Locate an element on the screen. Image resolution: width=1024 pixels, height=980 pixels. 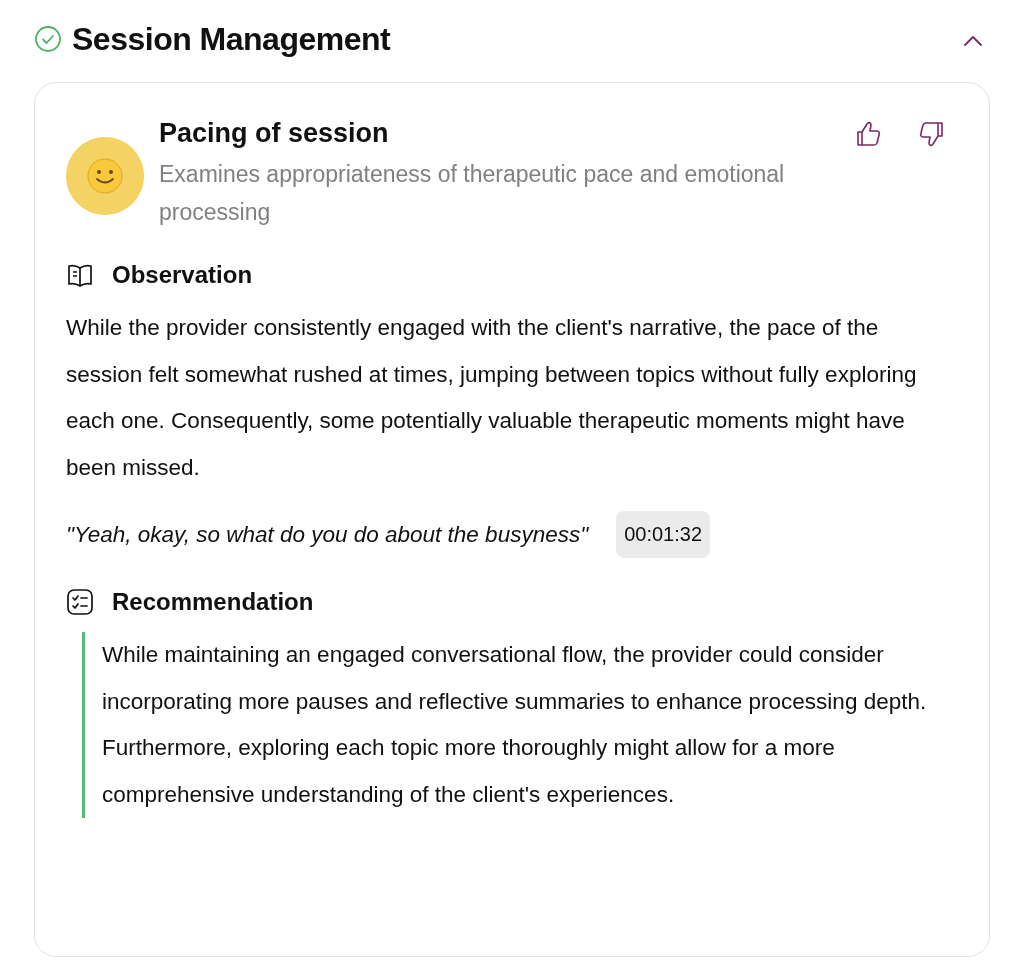
timestamp: 00:01:32 is located at coordinates (663, 534).